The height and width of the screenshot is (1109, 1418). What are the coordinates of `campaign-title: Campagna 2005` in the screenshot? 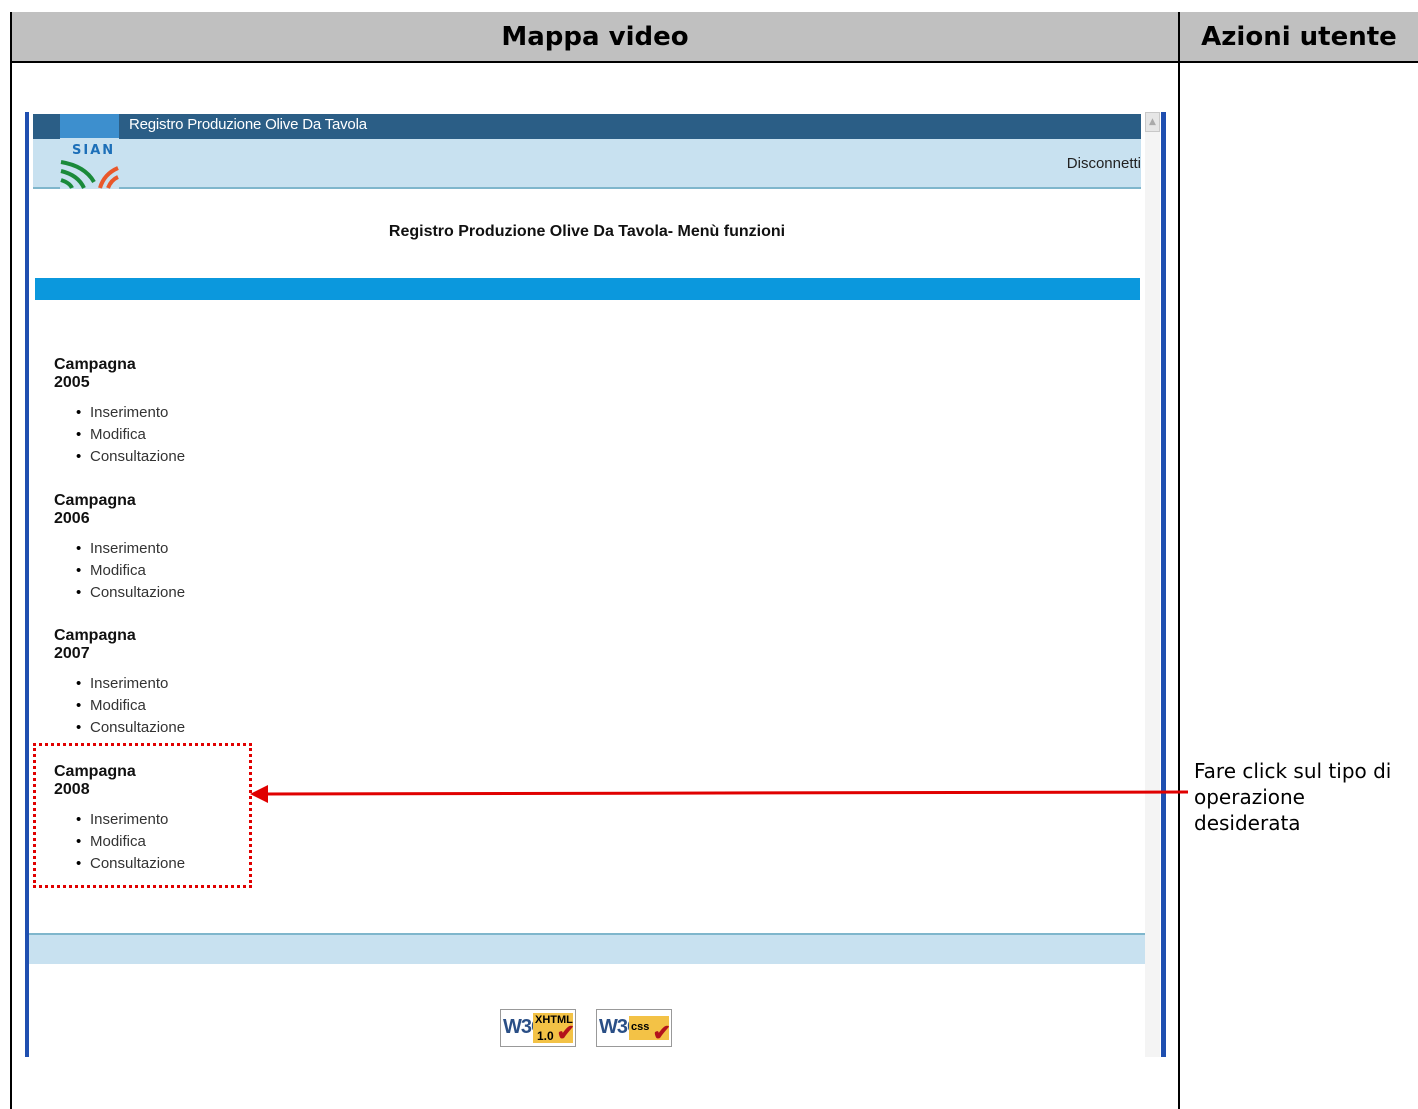 It's located at (95, 373).